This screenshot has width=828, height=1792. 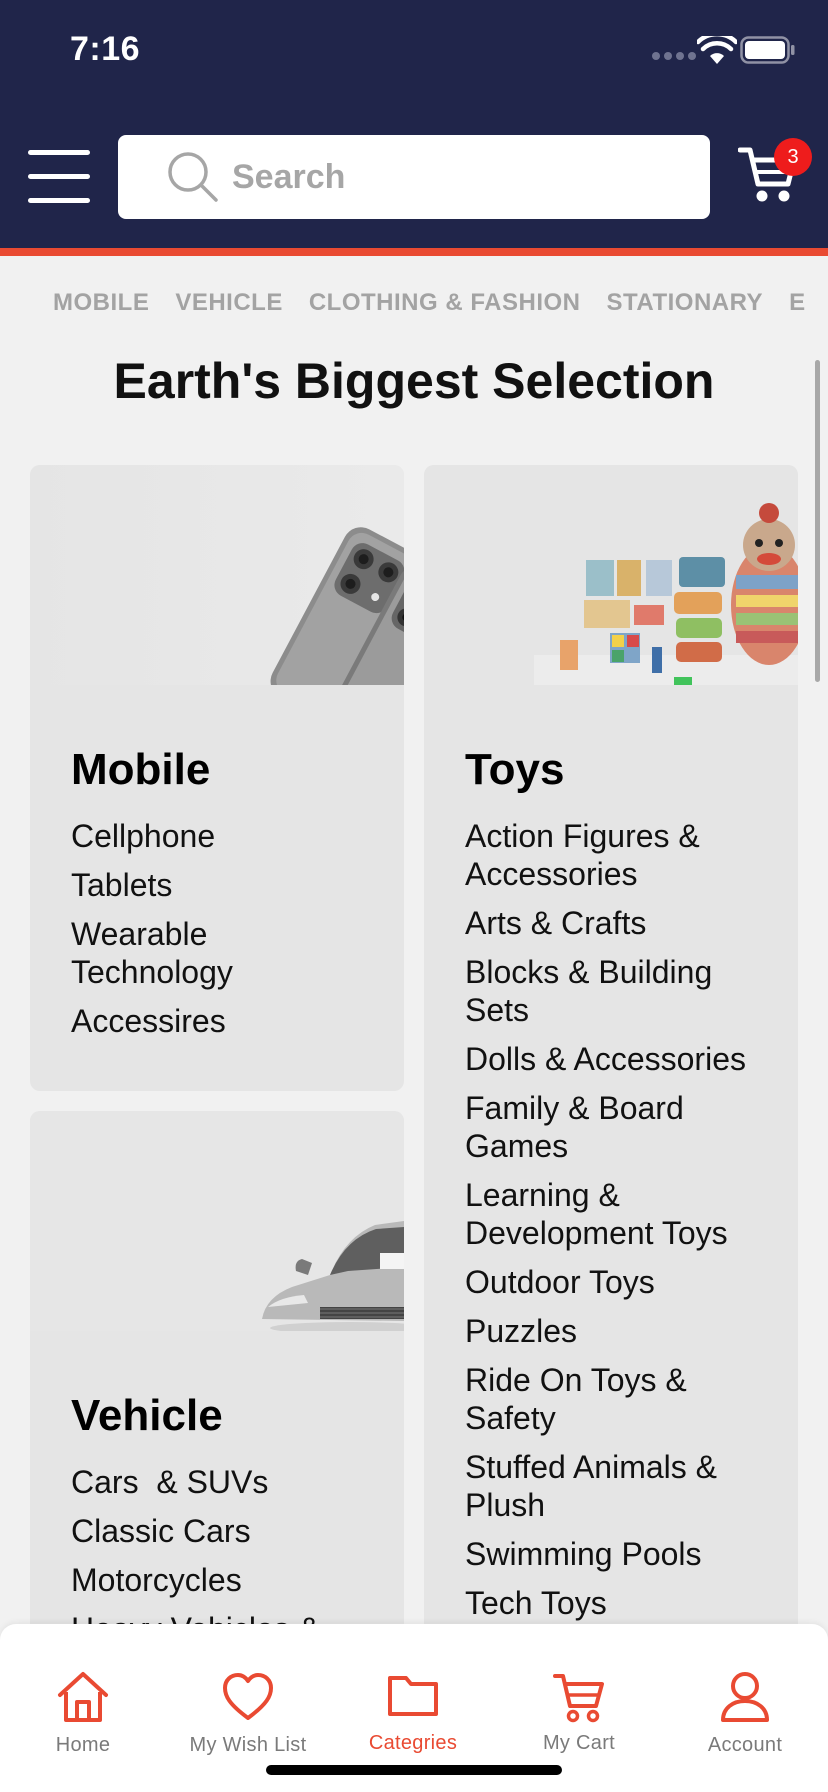 What do you see at coordinates (745, 1745) in the screenshot?
I see `nav-label-account: Account` at bounding box center [745, 1745].